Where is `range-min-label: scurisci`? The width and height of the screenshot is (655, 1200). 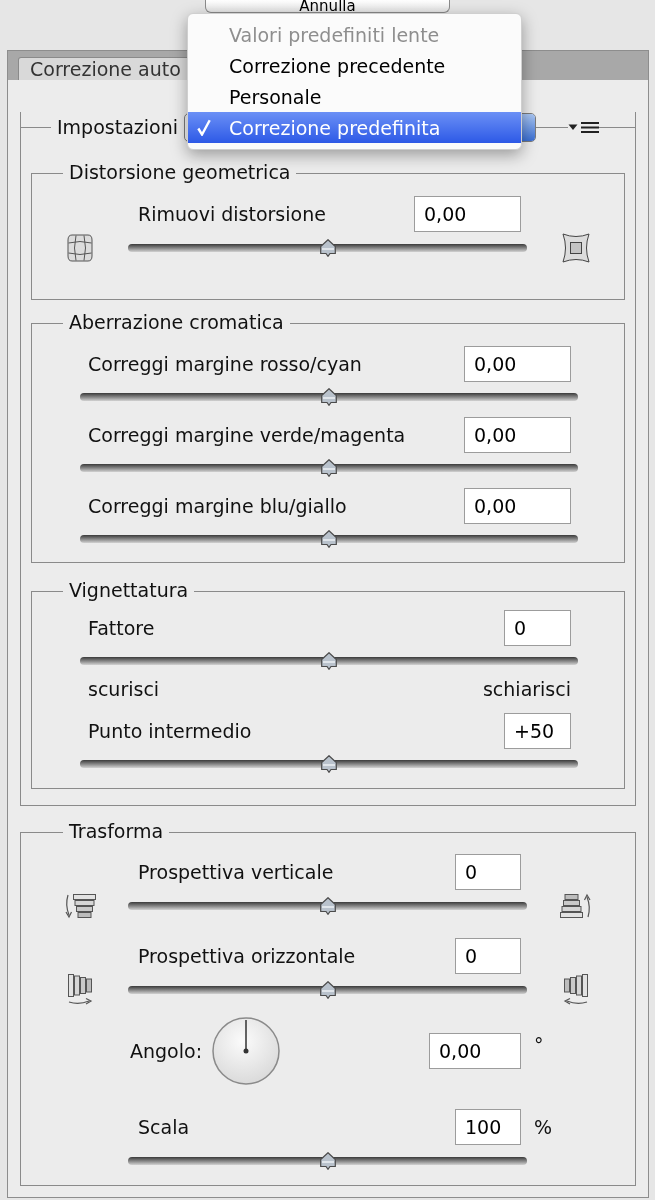
range-min-label: scurisci is located at coordinates (124, 689).